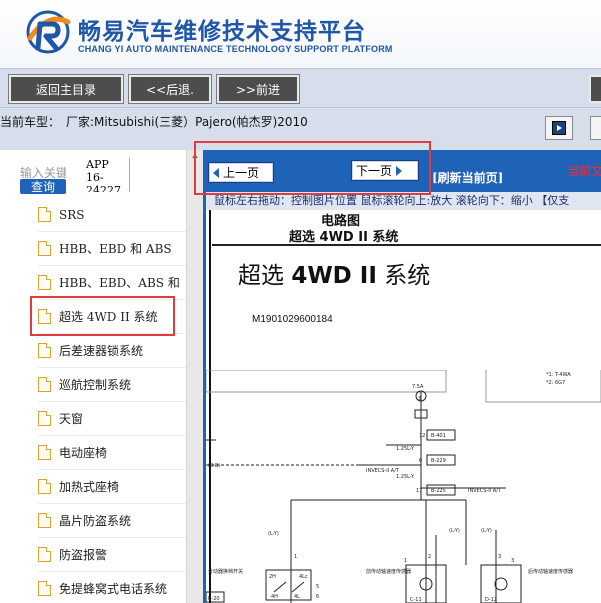 This screenshot has width=601, height=603. What do you see at coordinates (214, 599) in the screenshot?
I see `left-connector-label: B-20` at bounding box center [214, 599].